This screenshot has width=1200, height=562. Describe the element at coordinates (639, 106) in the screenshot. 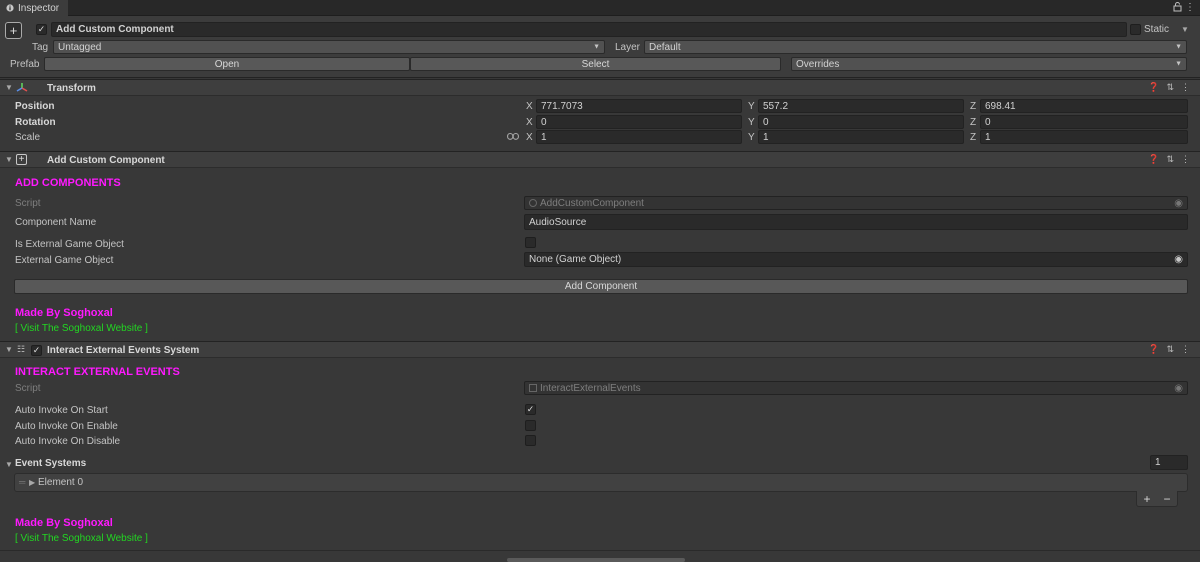

I see `position-x-input: 771.7073` at that location.